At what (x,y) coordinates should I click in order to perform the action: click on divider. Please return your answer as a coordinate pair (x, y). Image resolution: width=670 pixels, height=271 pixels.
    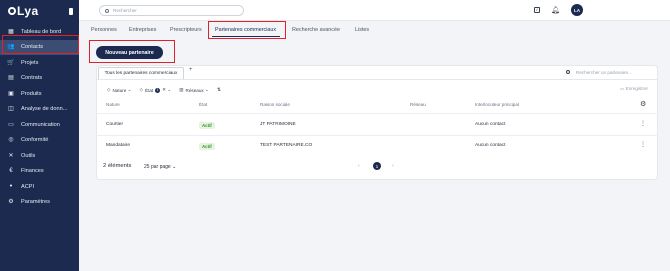
    Looking at the image, I should click on (377, 79).